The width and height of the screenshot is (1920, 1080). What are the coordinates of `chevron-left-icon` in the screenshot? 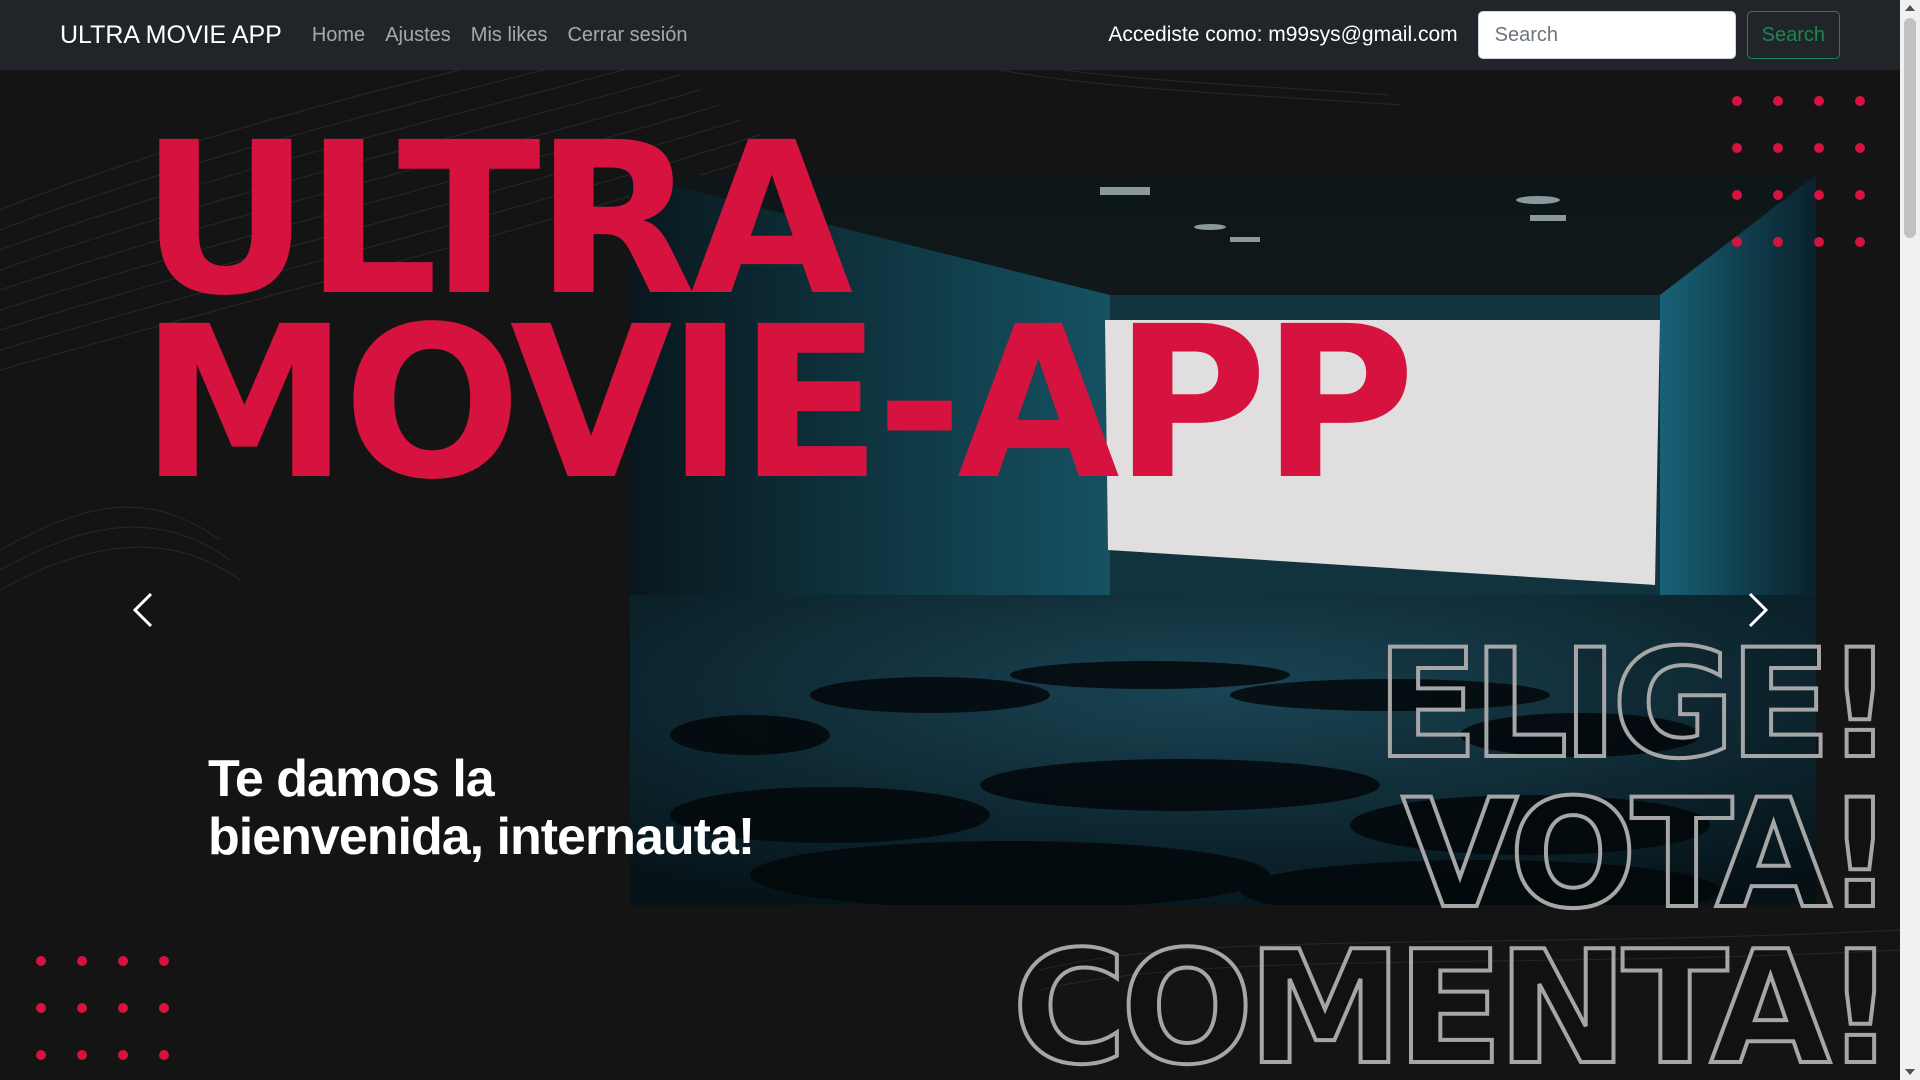 It's located at (142, 610).